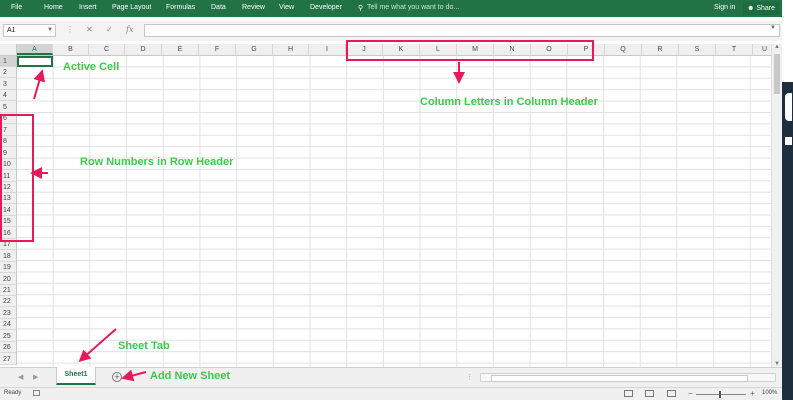 This screenshot has height=400, width=793. Describe the element at coordinates (134, 375) in the screenshot. I see `arrow-to-add-sheet` at that location.